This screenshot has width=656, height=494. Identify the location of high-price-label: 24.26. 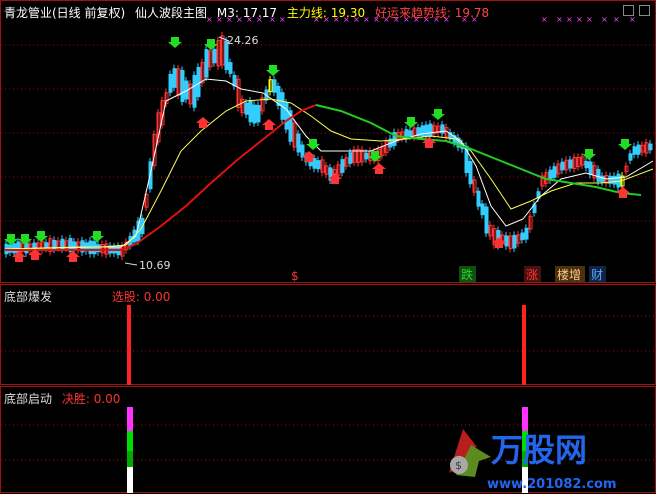
(243, 40).